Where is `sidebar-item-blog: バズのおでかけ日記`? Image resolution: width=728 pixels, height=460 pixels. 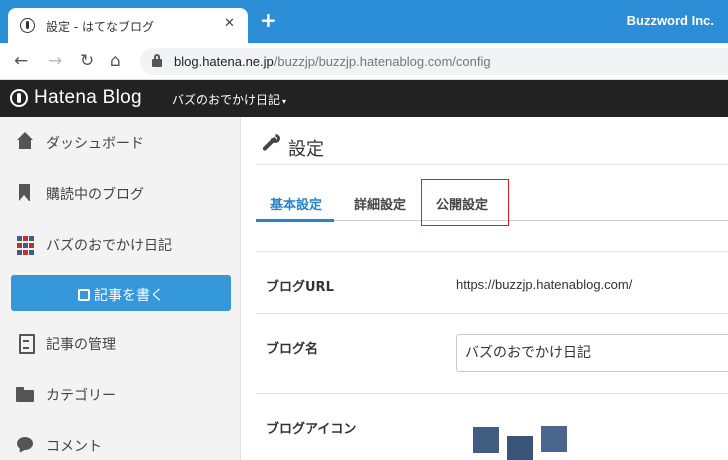
sidebar-item-blog: バズのおでかけ日記 is located at coordinates (120, 244).